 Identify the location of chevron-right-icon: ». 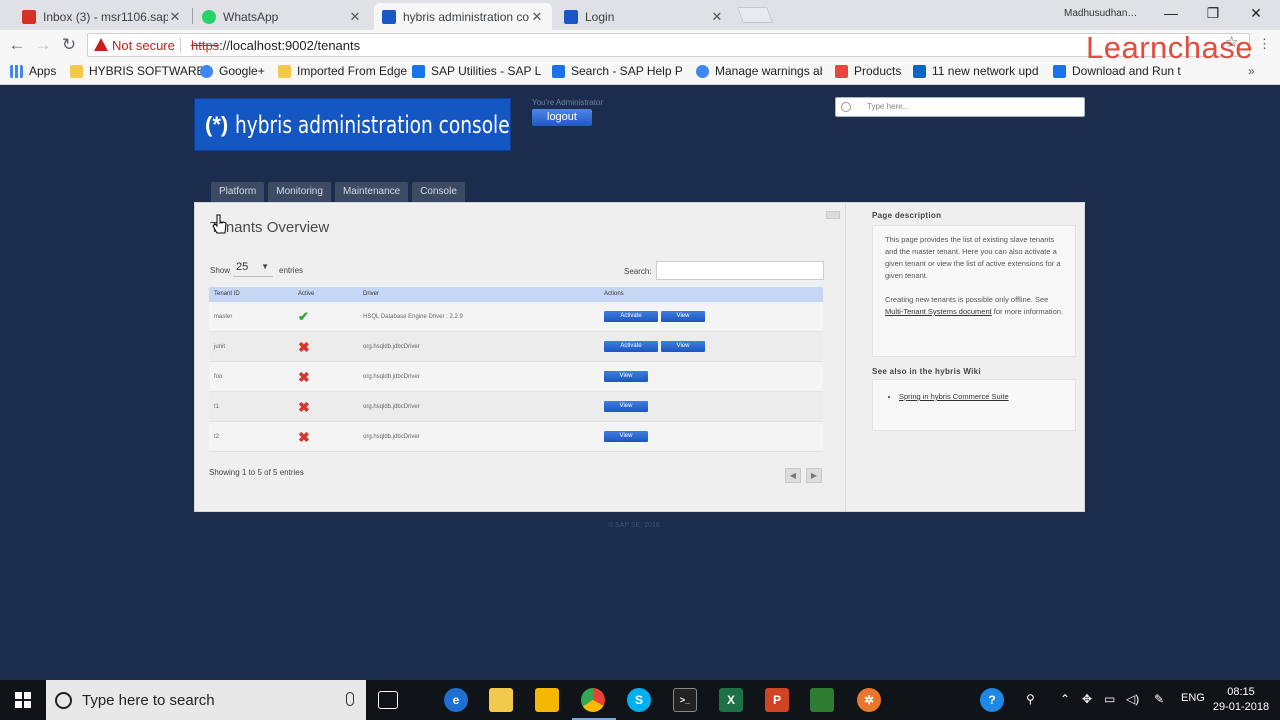
(1251, 71).